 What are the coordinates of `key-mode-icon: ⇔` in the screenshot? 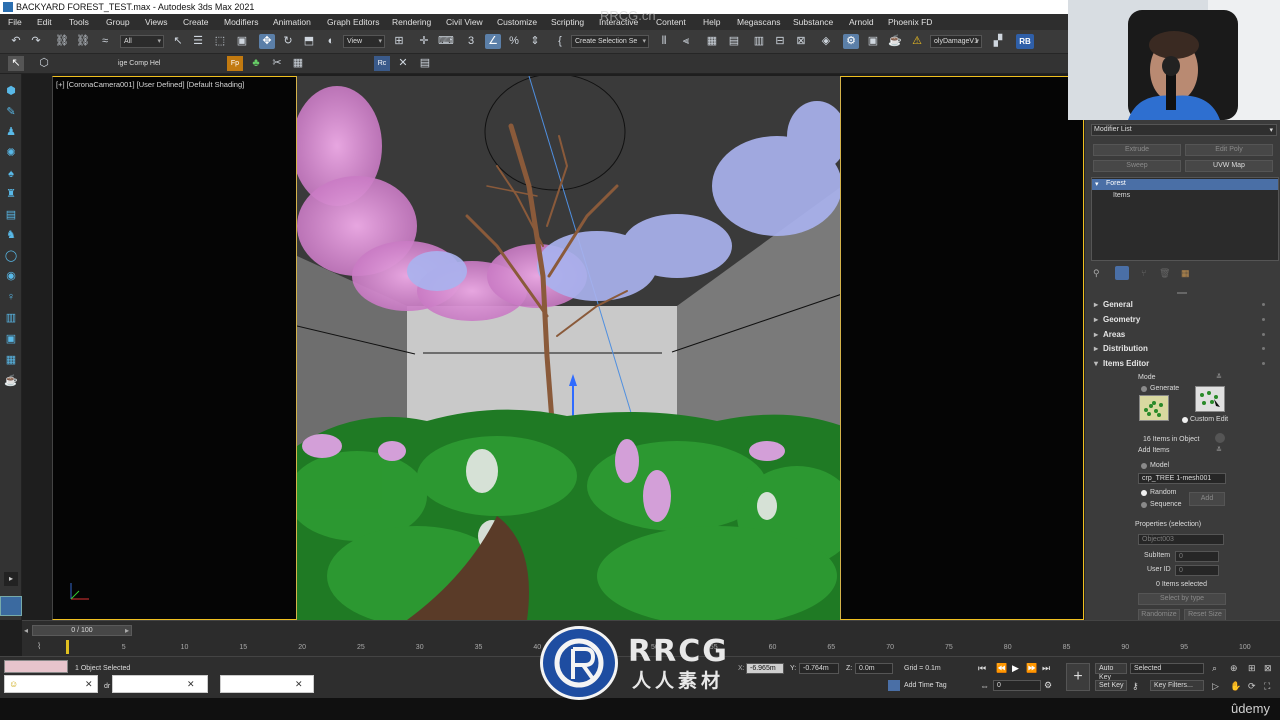 It's located at (984, 686).